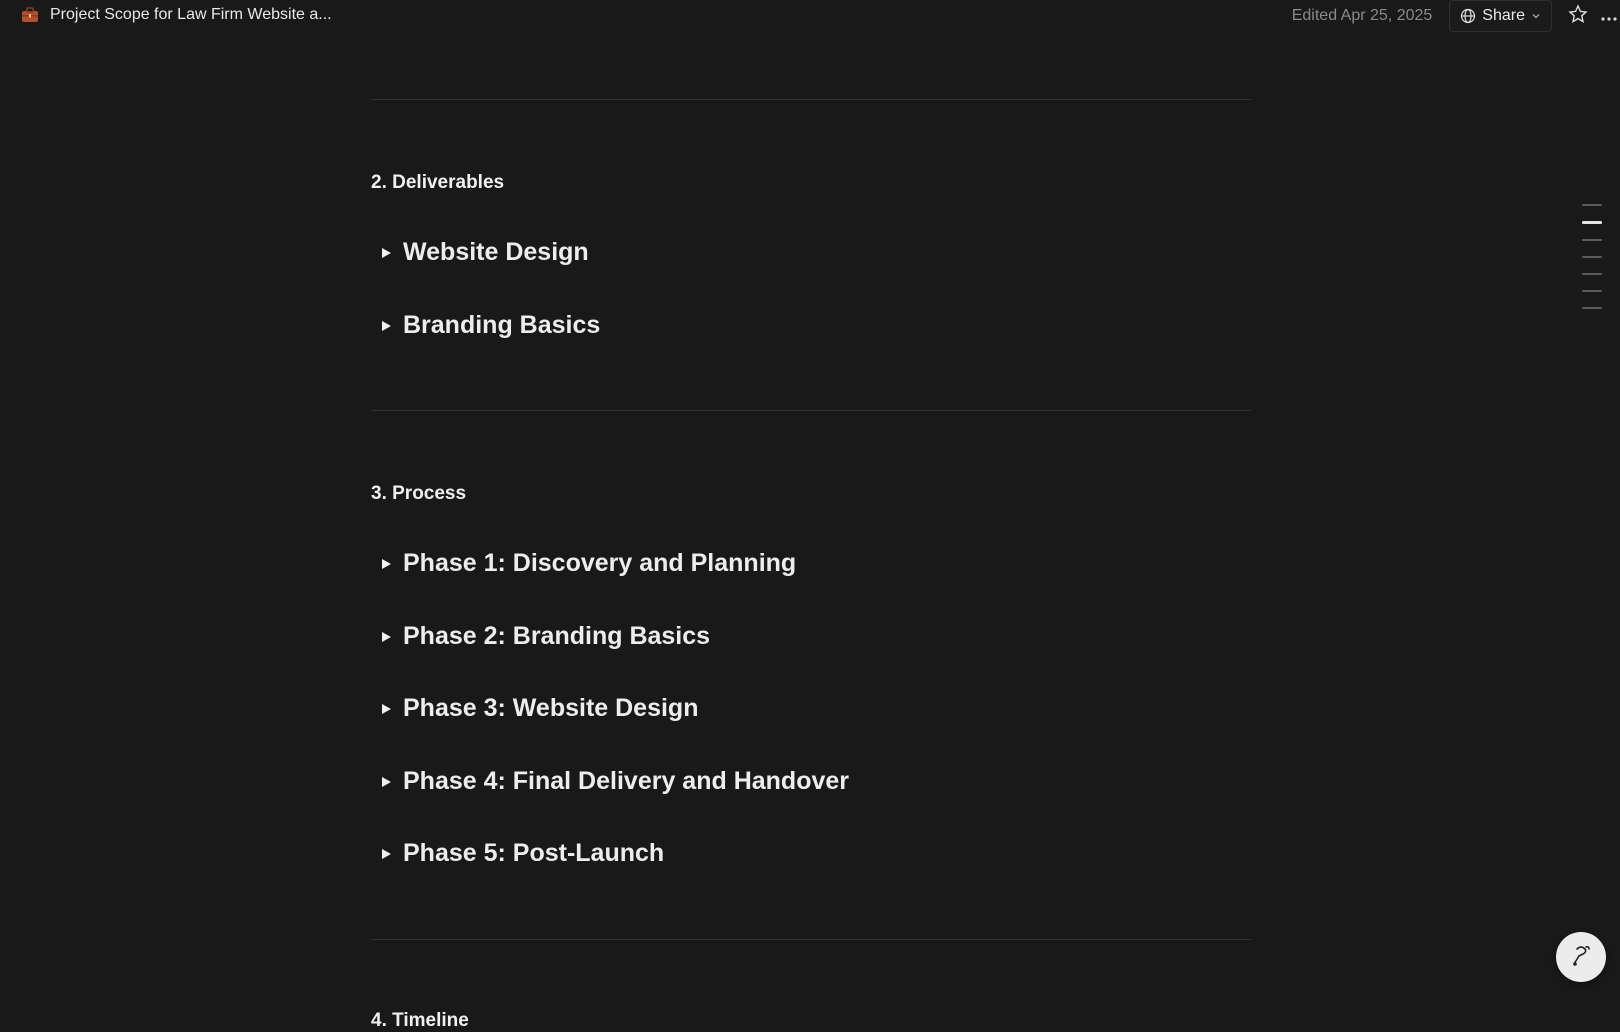 This screenshot has width=1620, height=1032. I want to click on globe-icon, so click(1468, 16).